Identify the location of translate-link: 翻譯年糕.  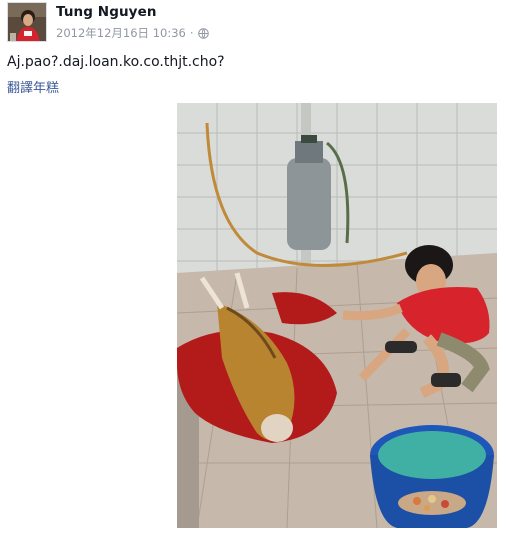
(33, 86).